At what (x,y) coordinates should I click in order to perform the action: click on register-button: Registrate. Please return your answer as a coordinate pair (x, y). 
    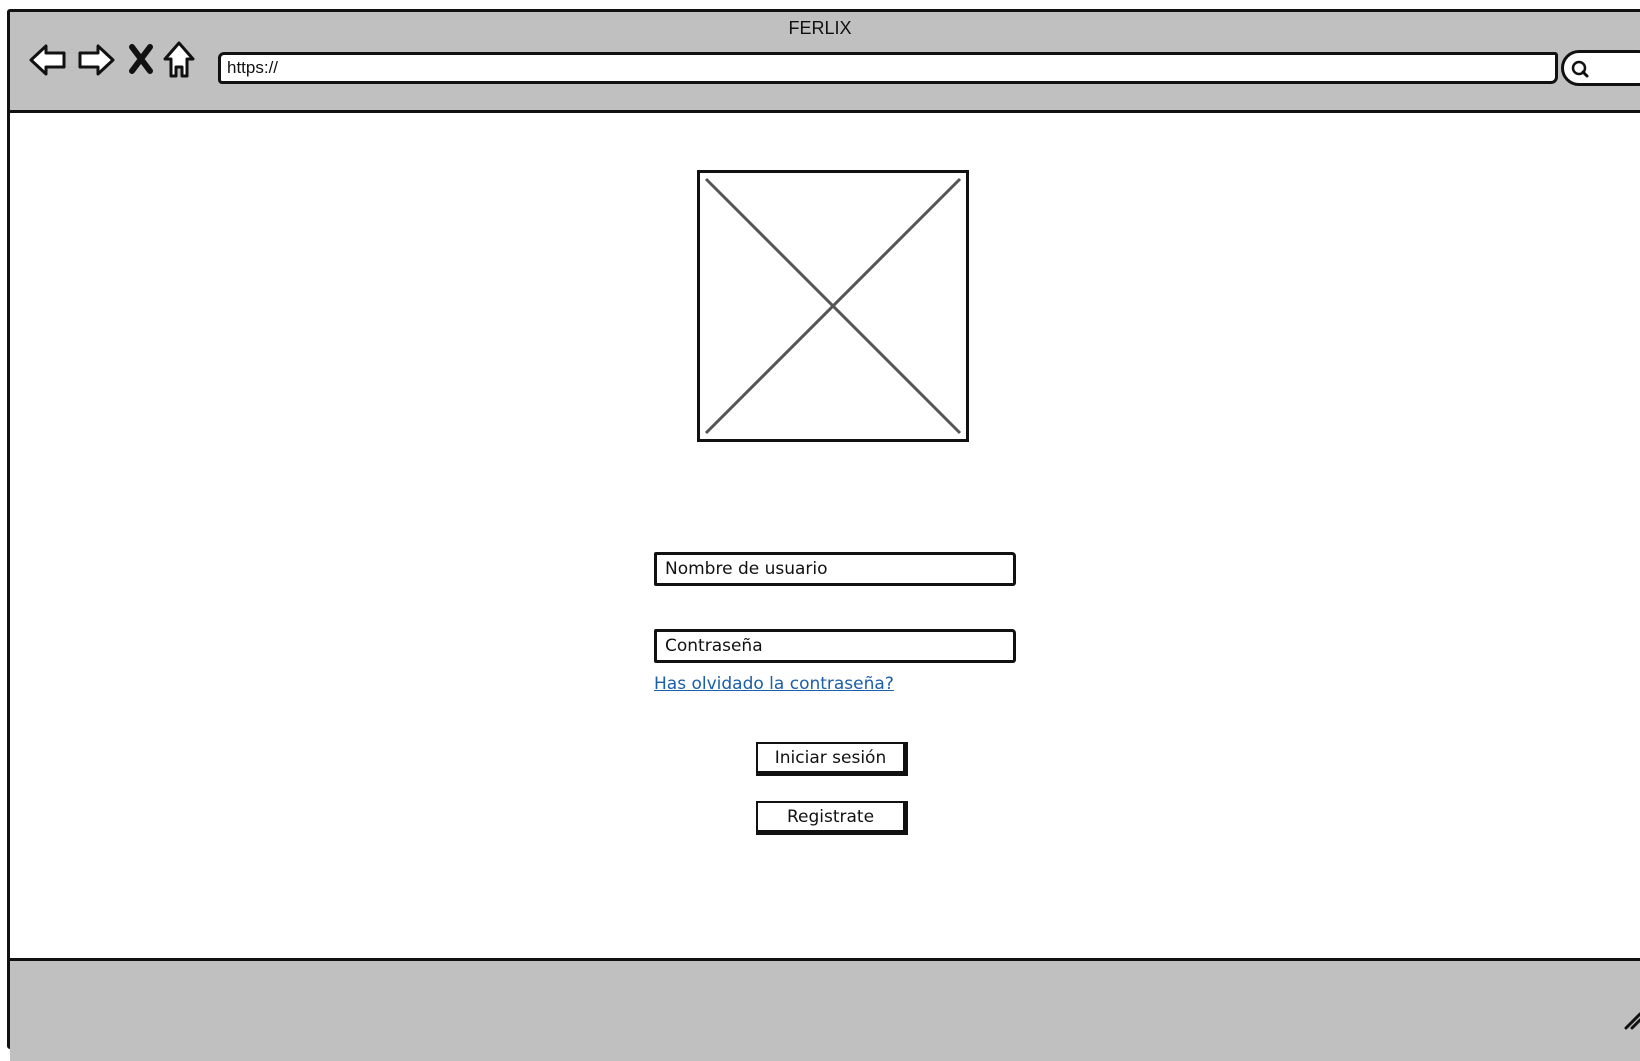
    Looking at the image, I should click on (832, 818).